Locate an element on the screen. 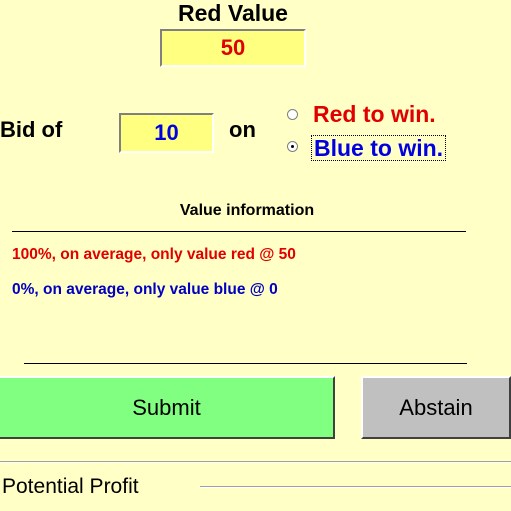  red-value-info: 100%, on average, only value red @ 50 is located at coordinates (154, 254).